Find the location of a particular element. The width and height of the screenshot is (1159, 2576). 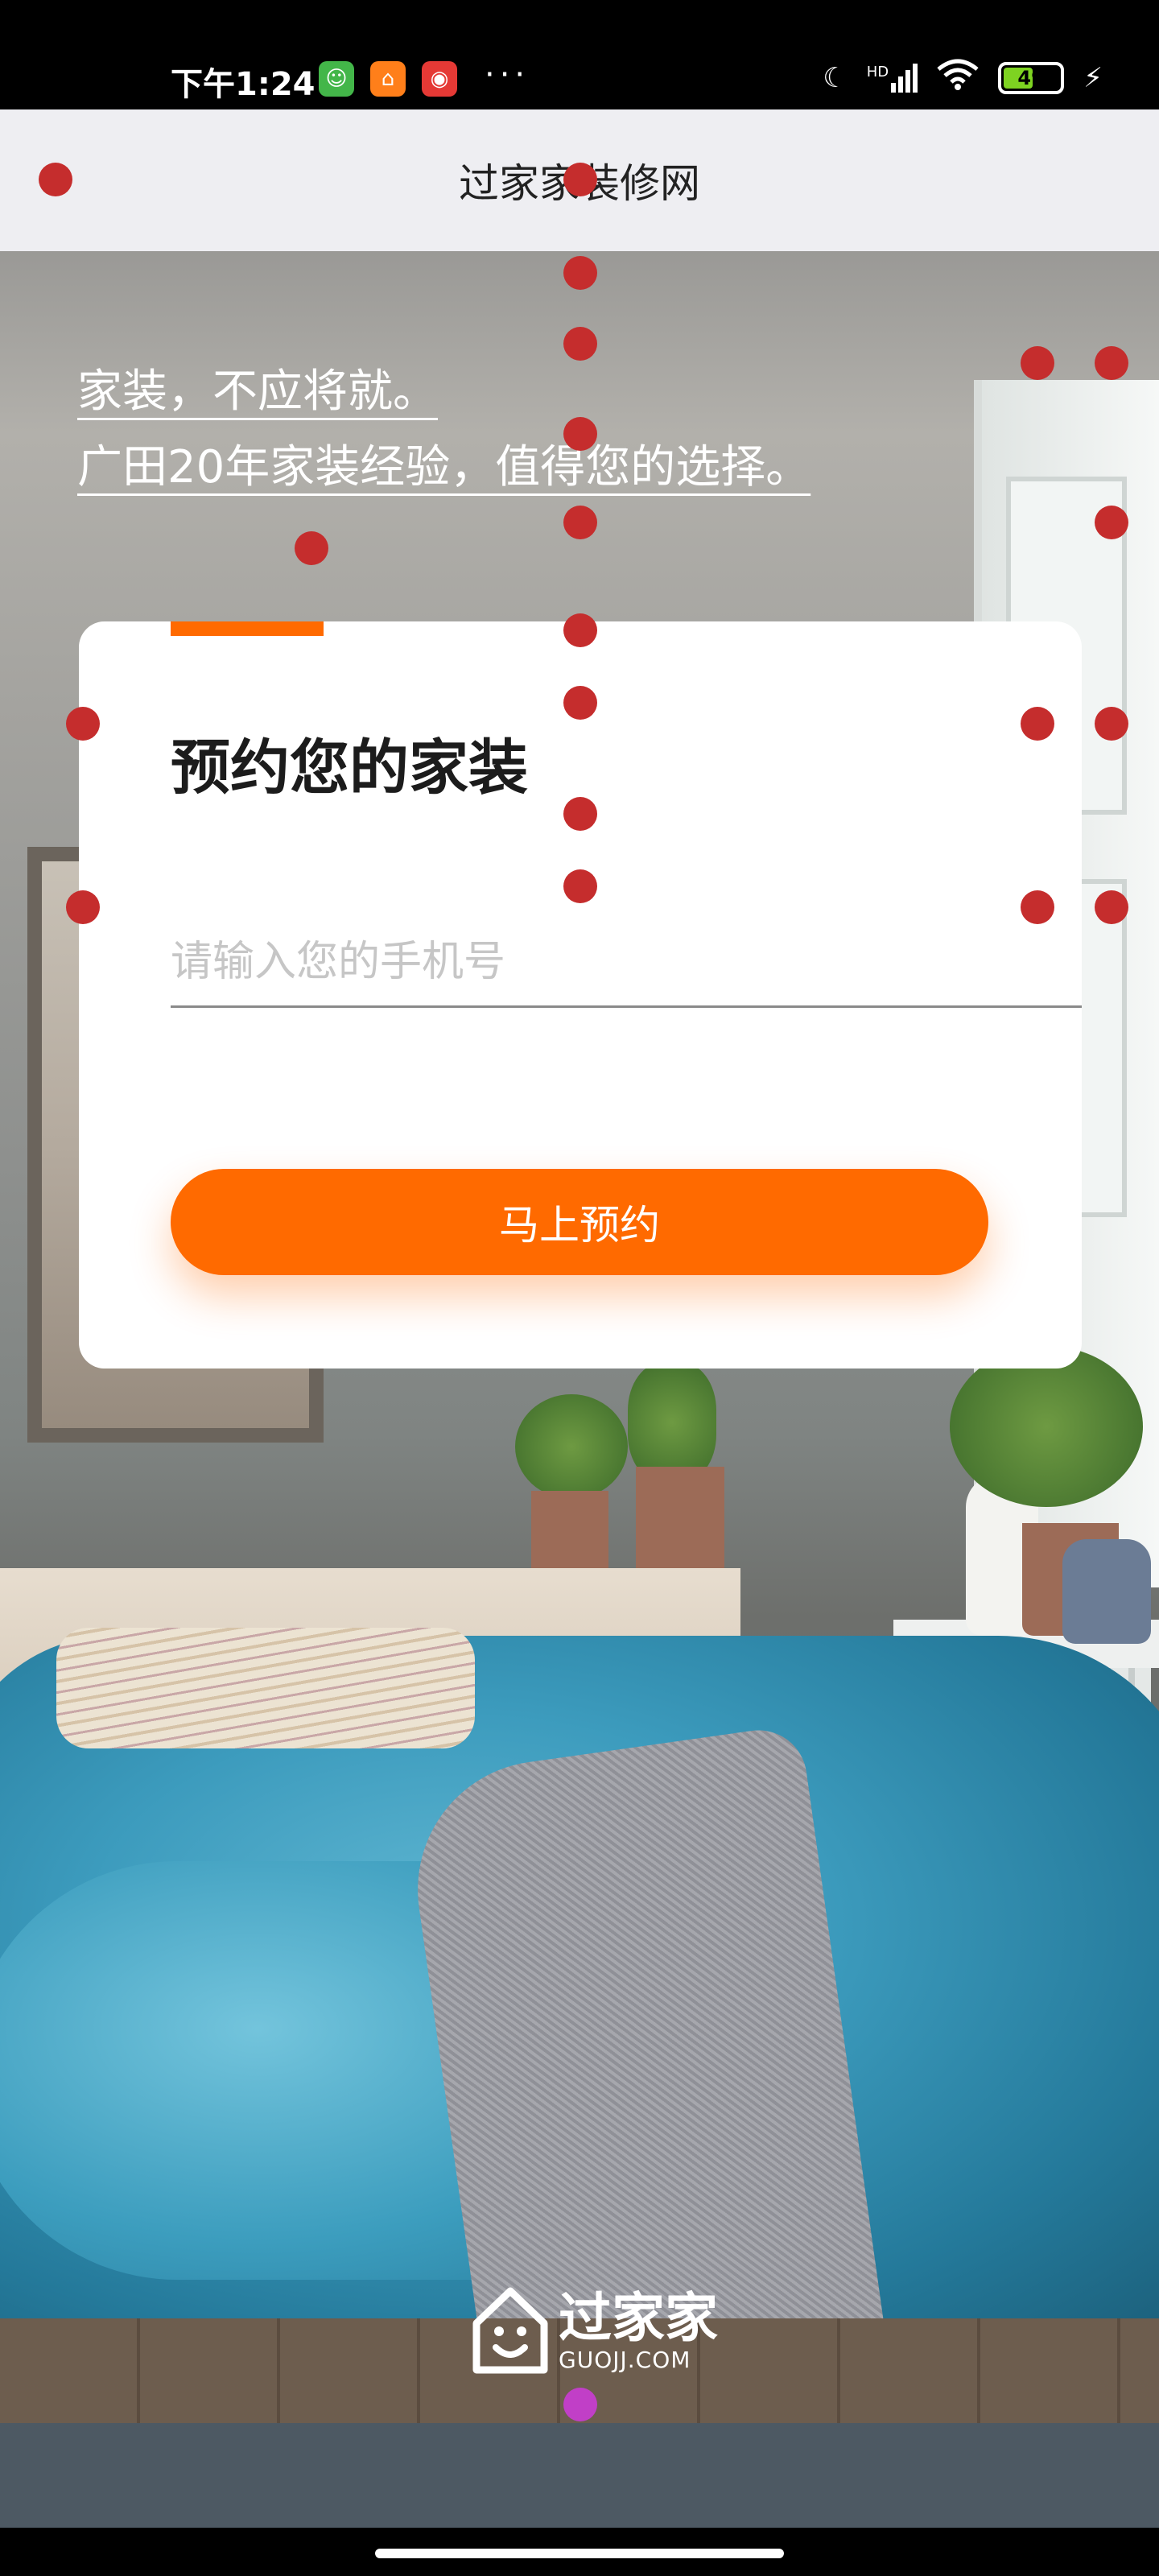

home-gesture-handle is located at coordinates (579, 2553).